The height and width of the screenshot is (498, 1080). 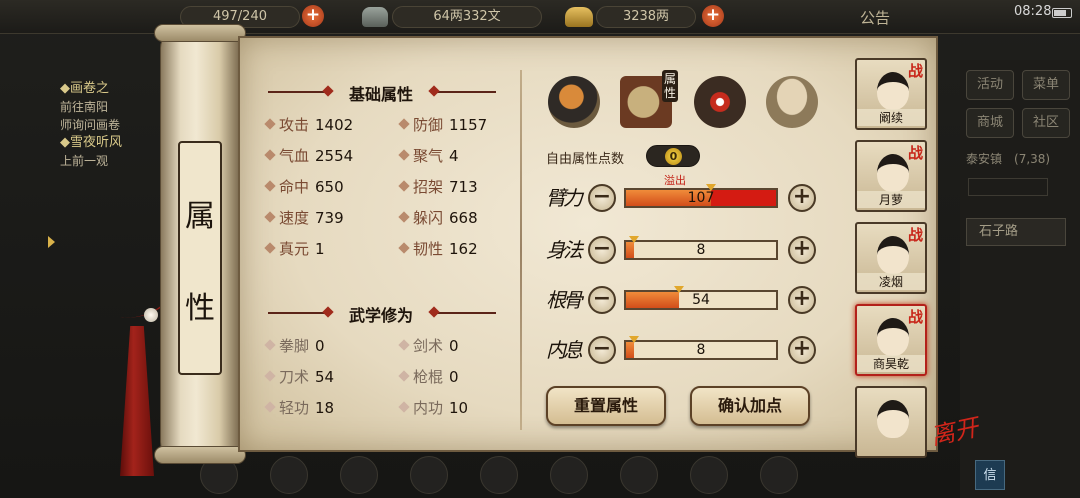 What do you see at coordinates (151, 315) in the screenshot?
I see `tassel-bead` at bounding box center [151, 315].